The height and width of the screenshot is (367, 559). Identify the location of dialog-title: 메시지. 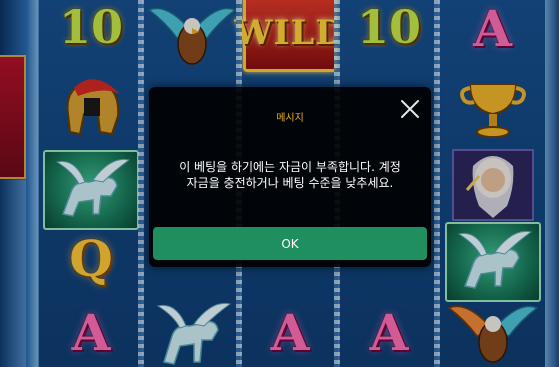
(290, 118).